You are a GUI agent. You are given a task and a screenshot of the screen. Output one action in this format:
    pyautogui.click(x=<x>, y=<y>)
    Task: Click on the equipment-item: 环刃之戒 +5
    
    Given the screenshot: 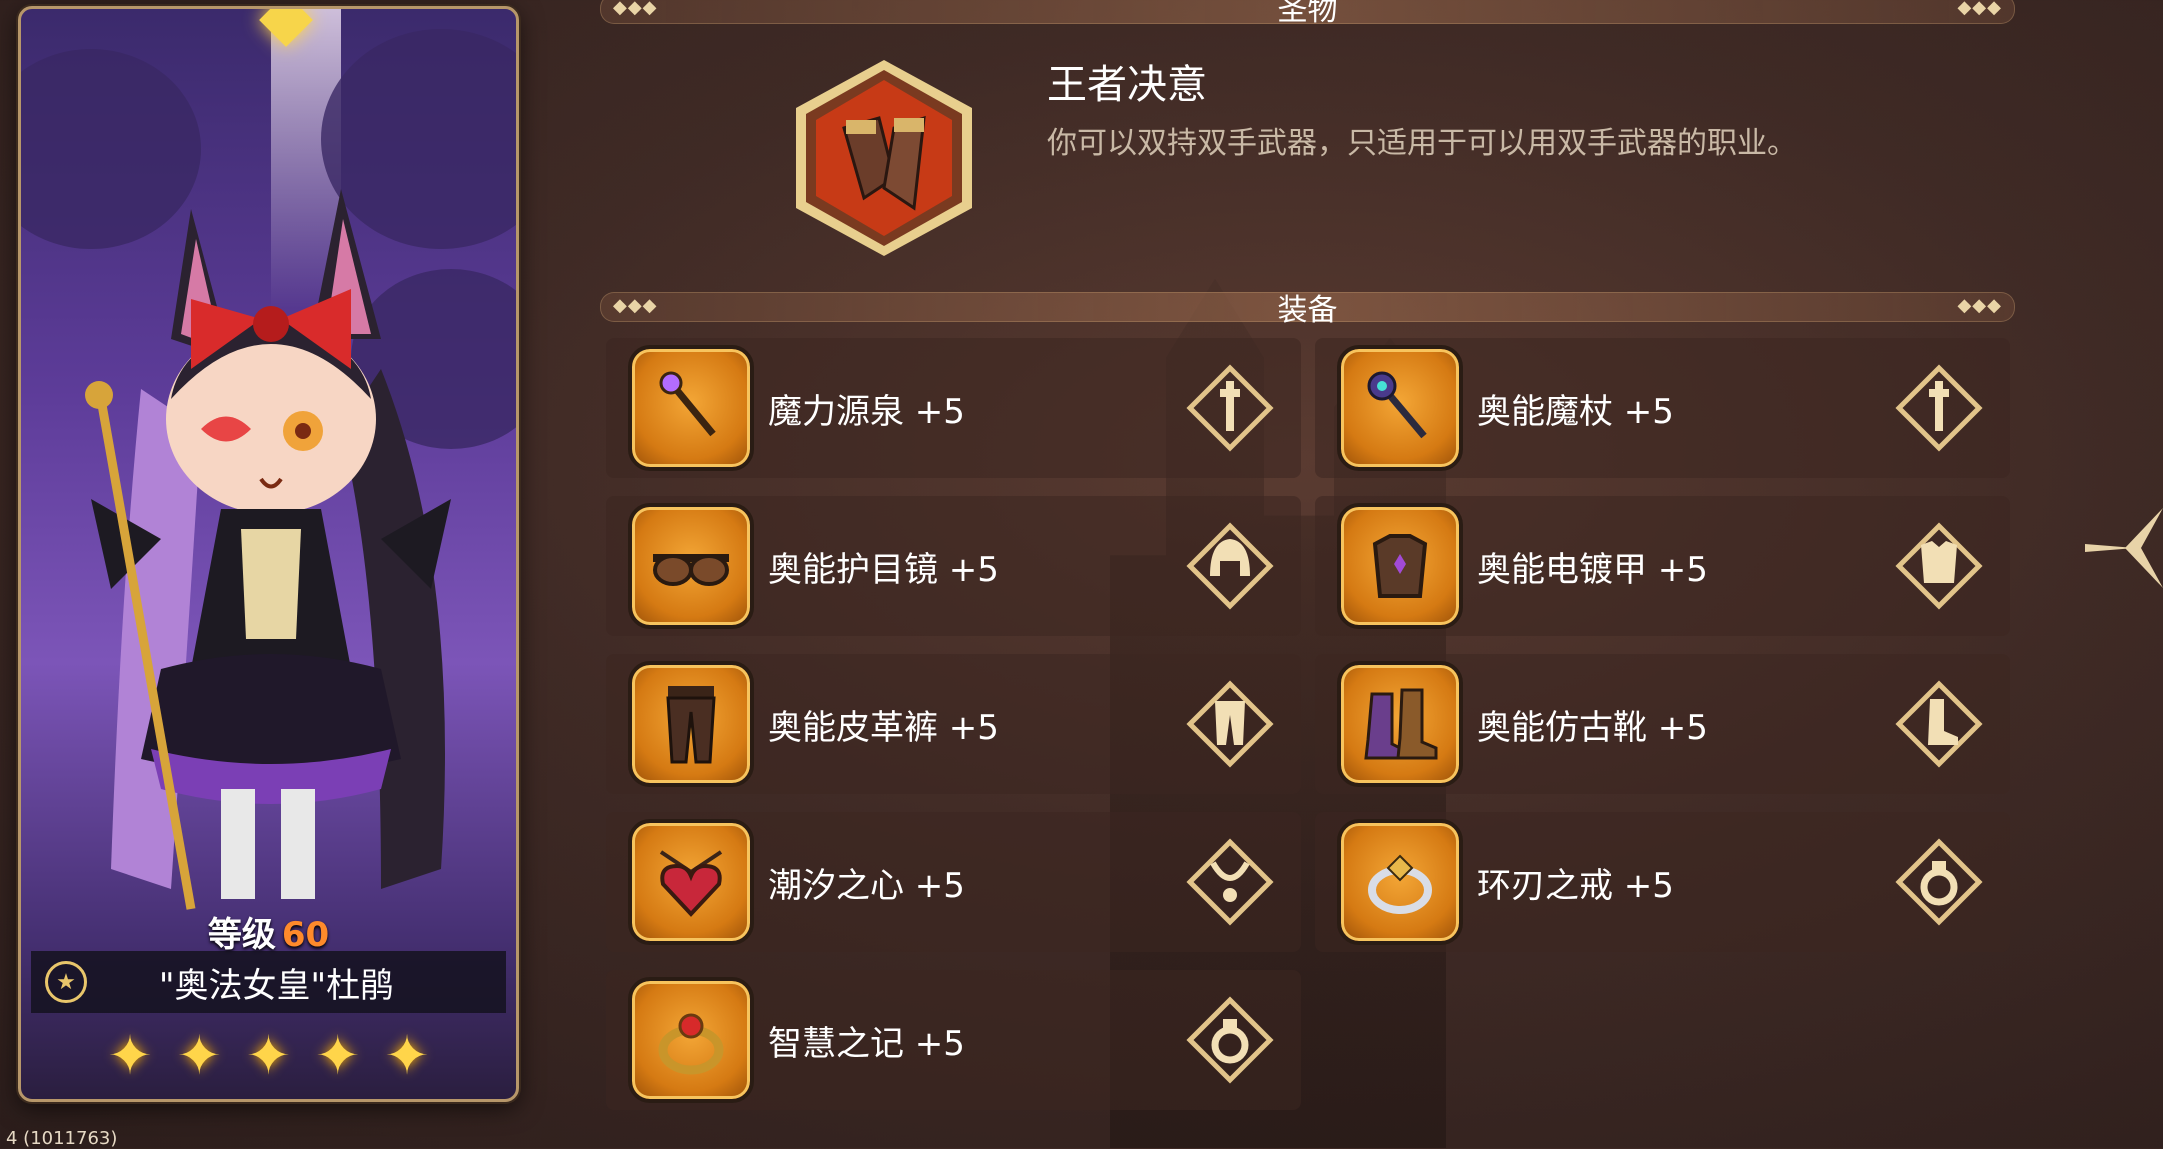 What is the action you would take?
    pyautogui.click(x=1662, y=882)
    